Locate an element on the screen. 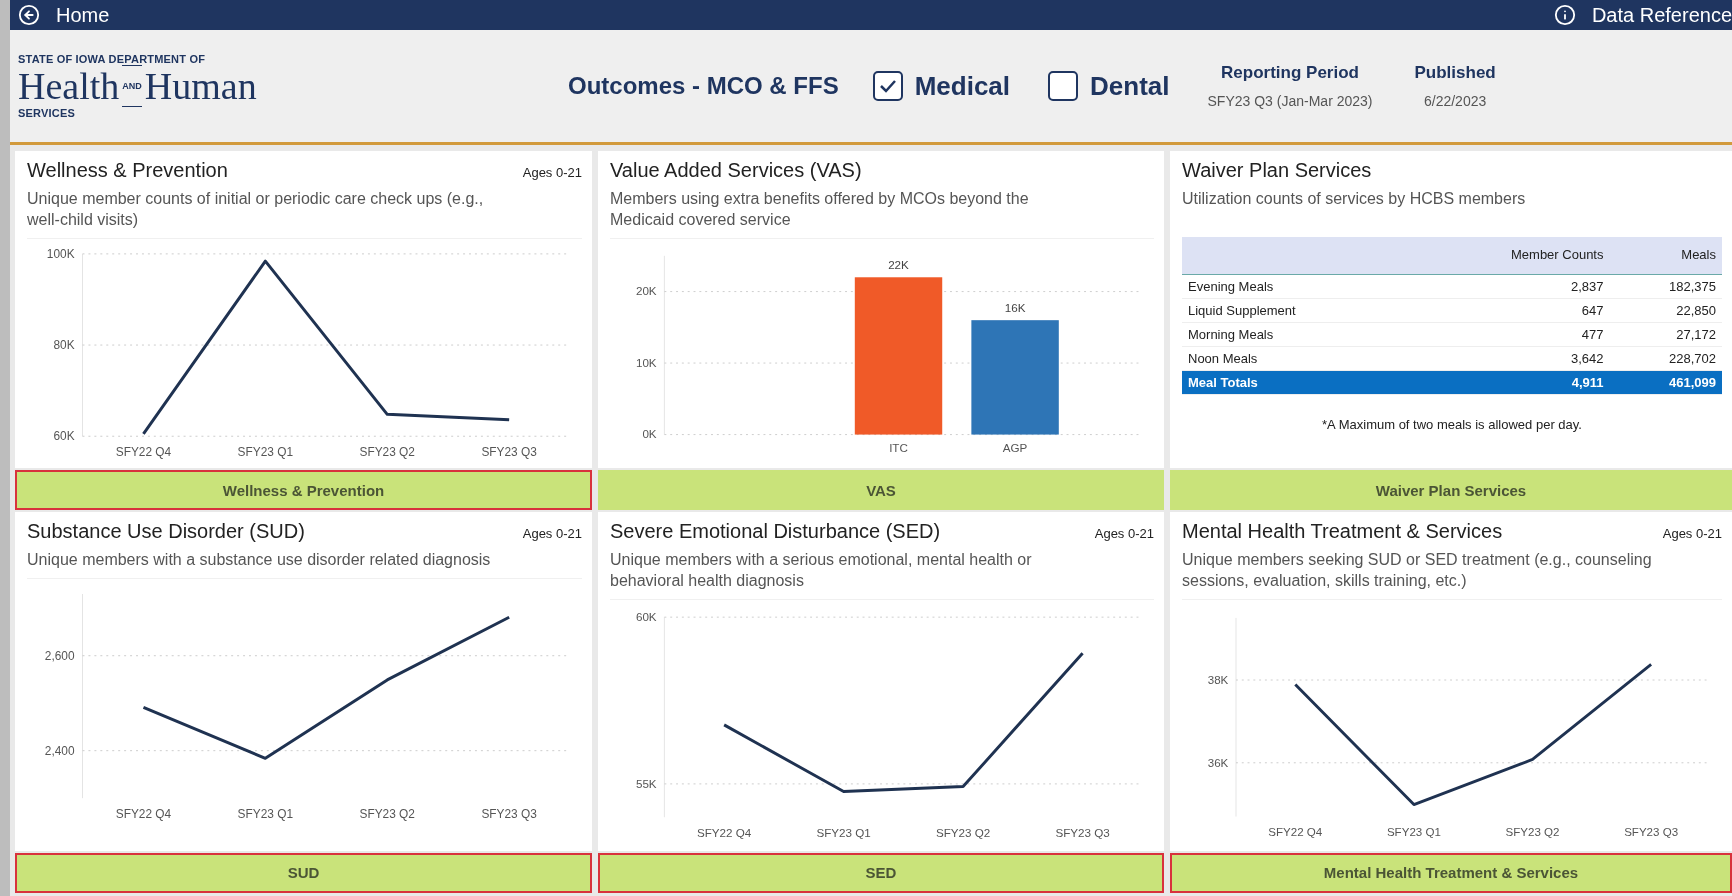 The width and height of the screenshot is (1732, 896). section-button: Wellness & Prevention is located at coordinates (303, 490).